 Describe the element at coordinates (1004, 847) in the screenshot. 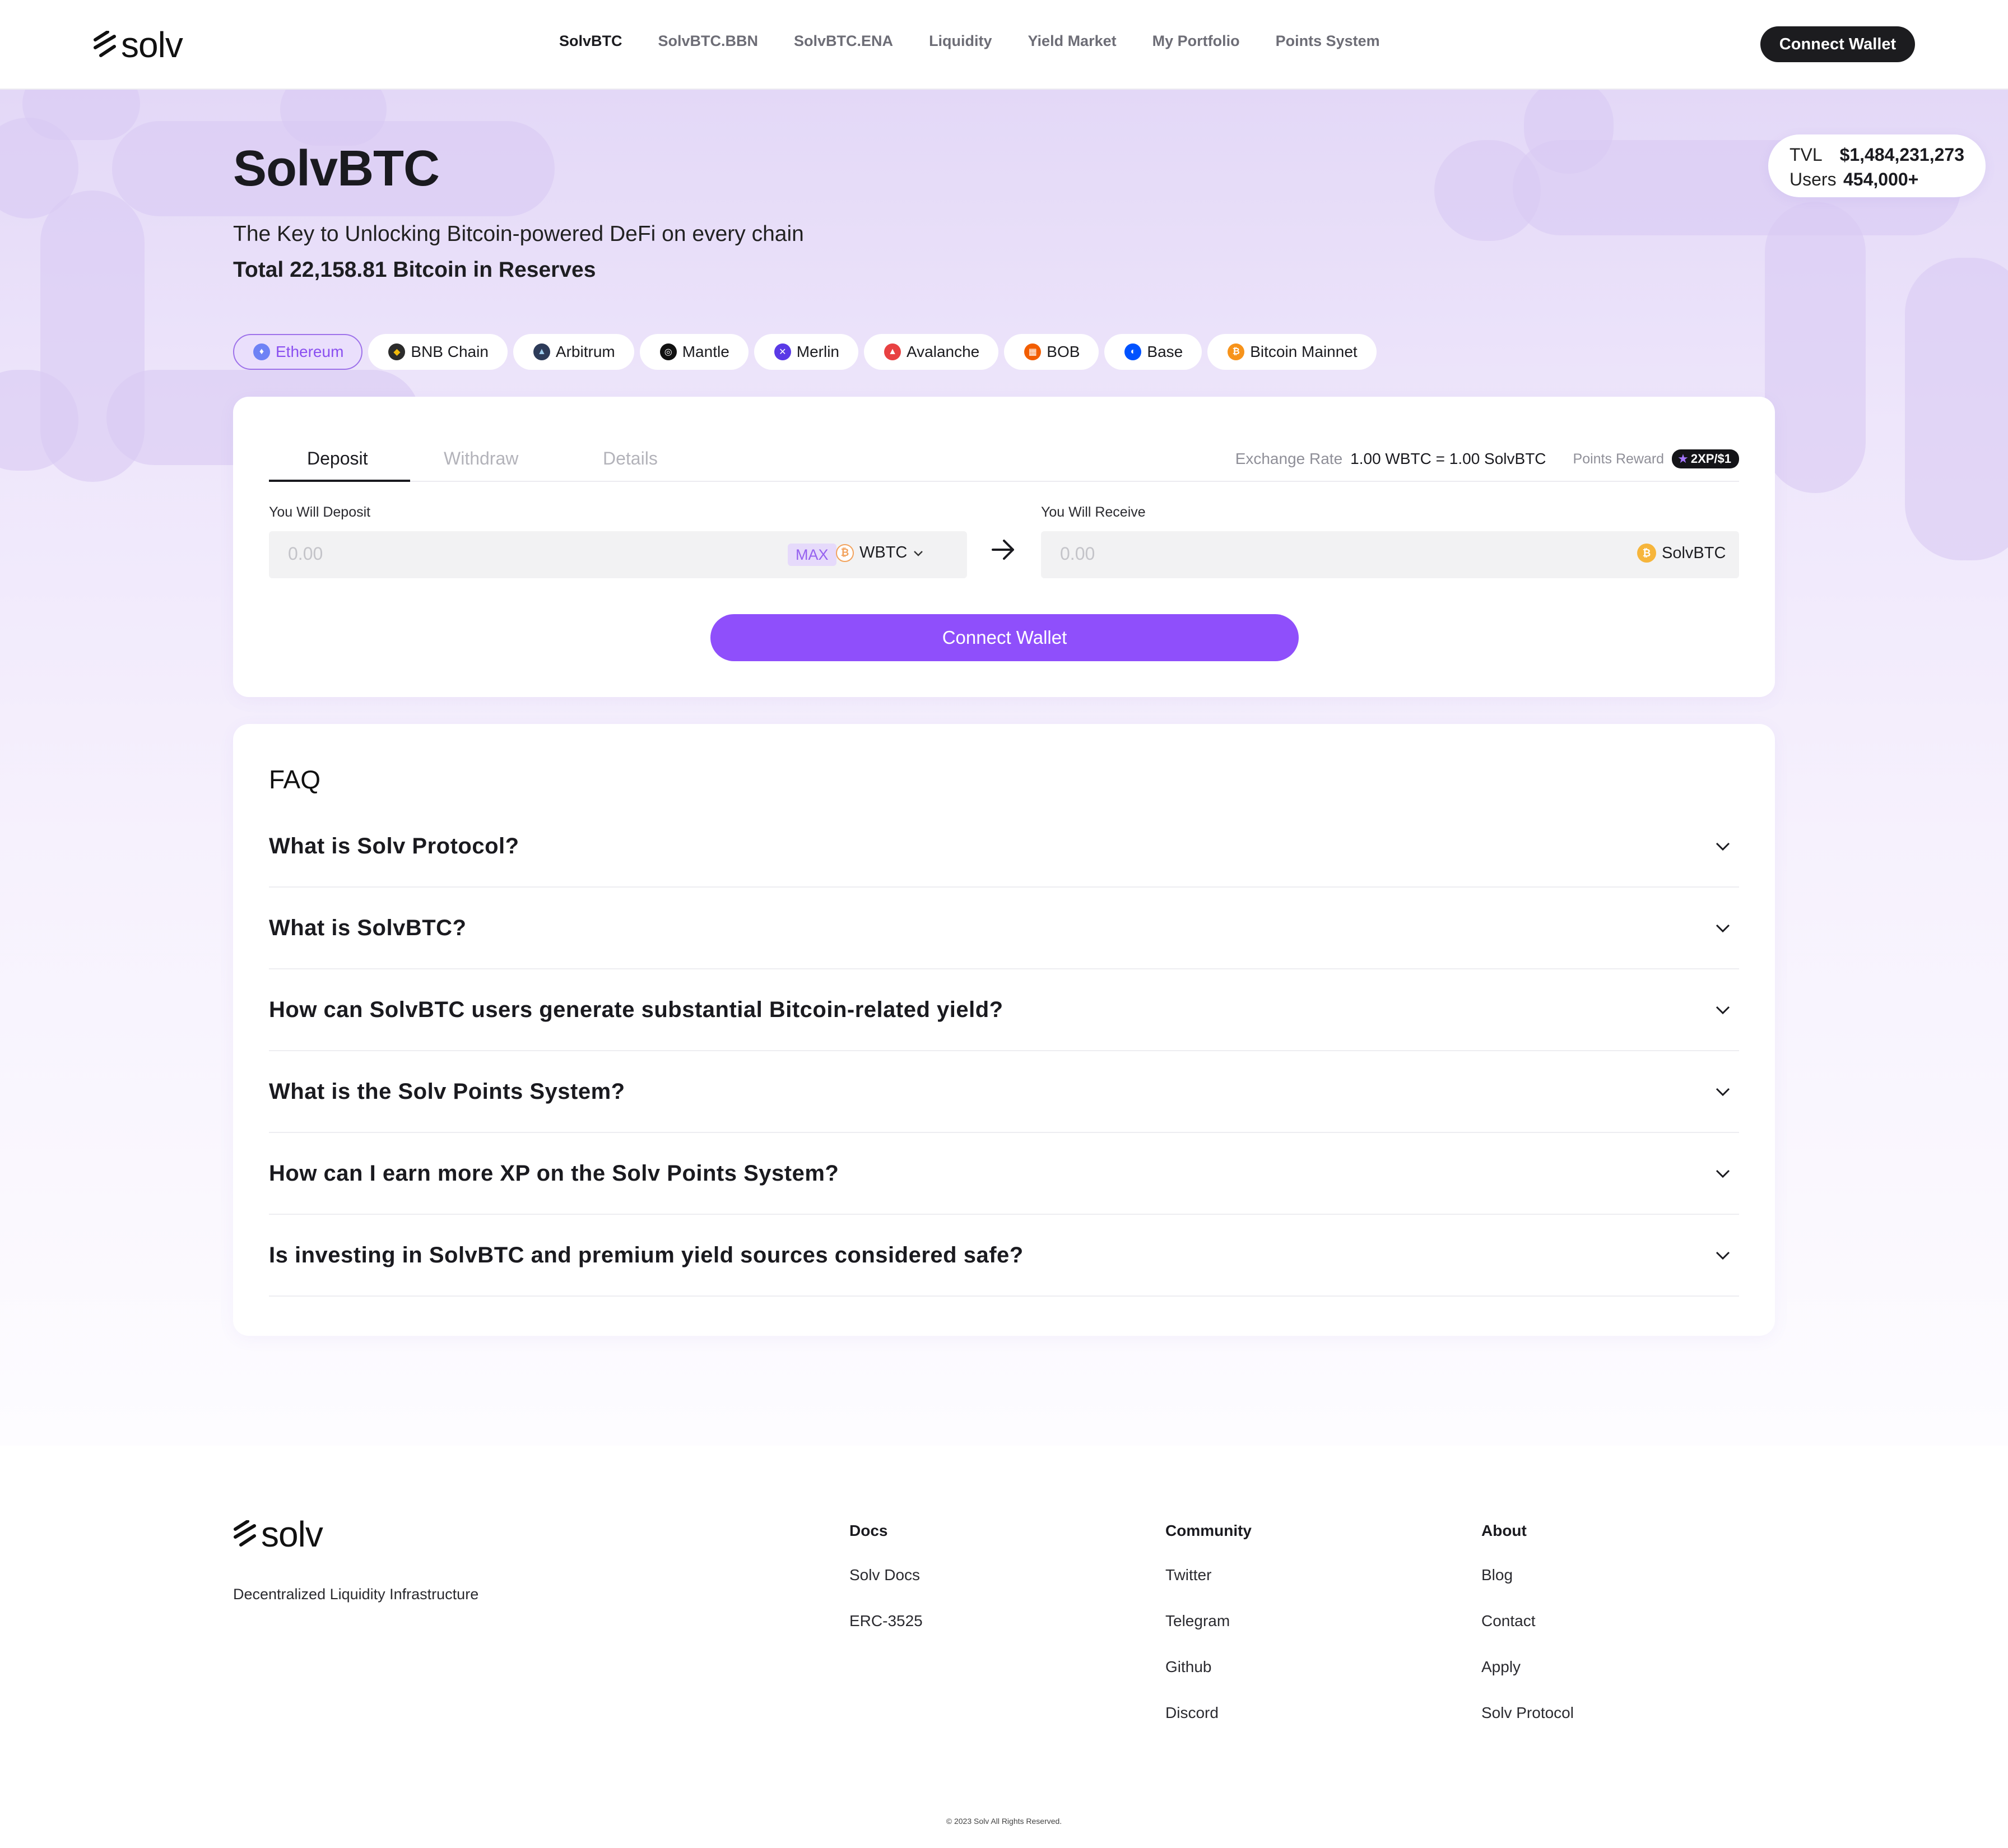

I see `faq-item: What is Solv Protocol?` at that location.